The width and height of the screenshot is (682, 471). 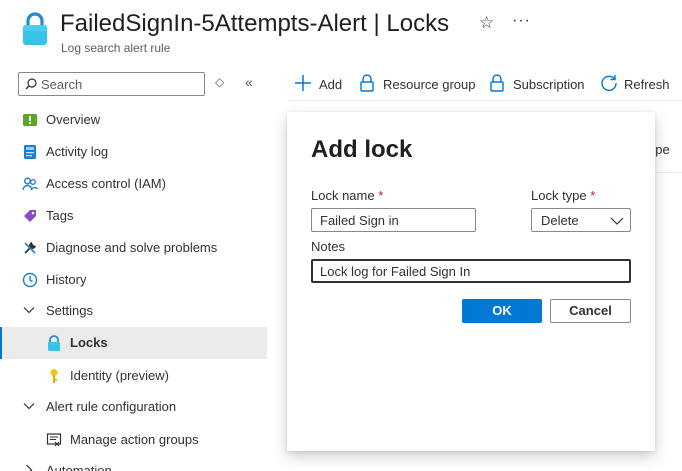 I want to click on sidebar-item-label: Access control (IAM), so click(x=106, y=183).